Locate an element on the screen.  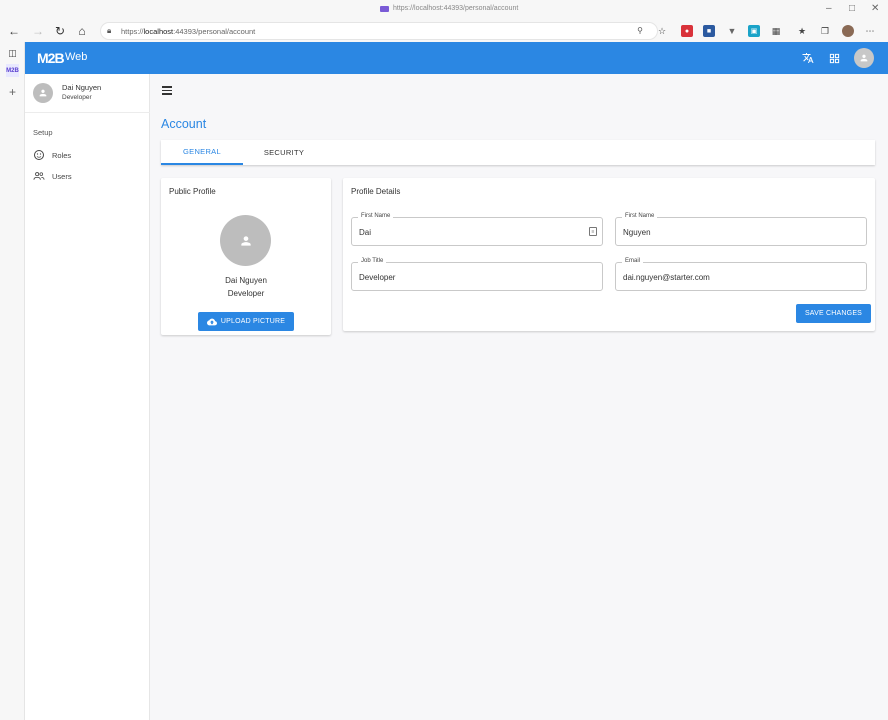
tab-actions-icon: ◫ is located at coordinates (12, 53).